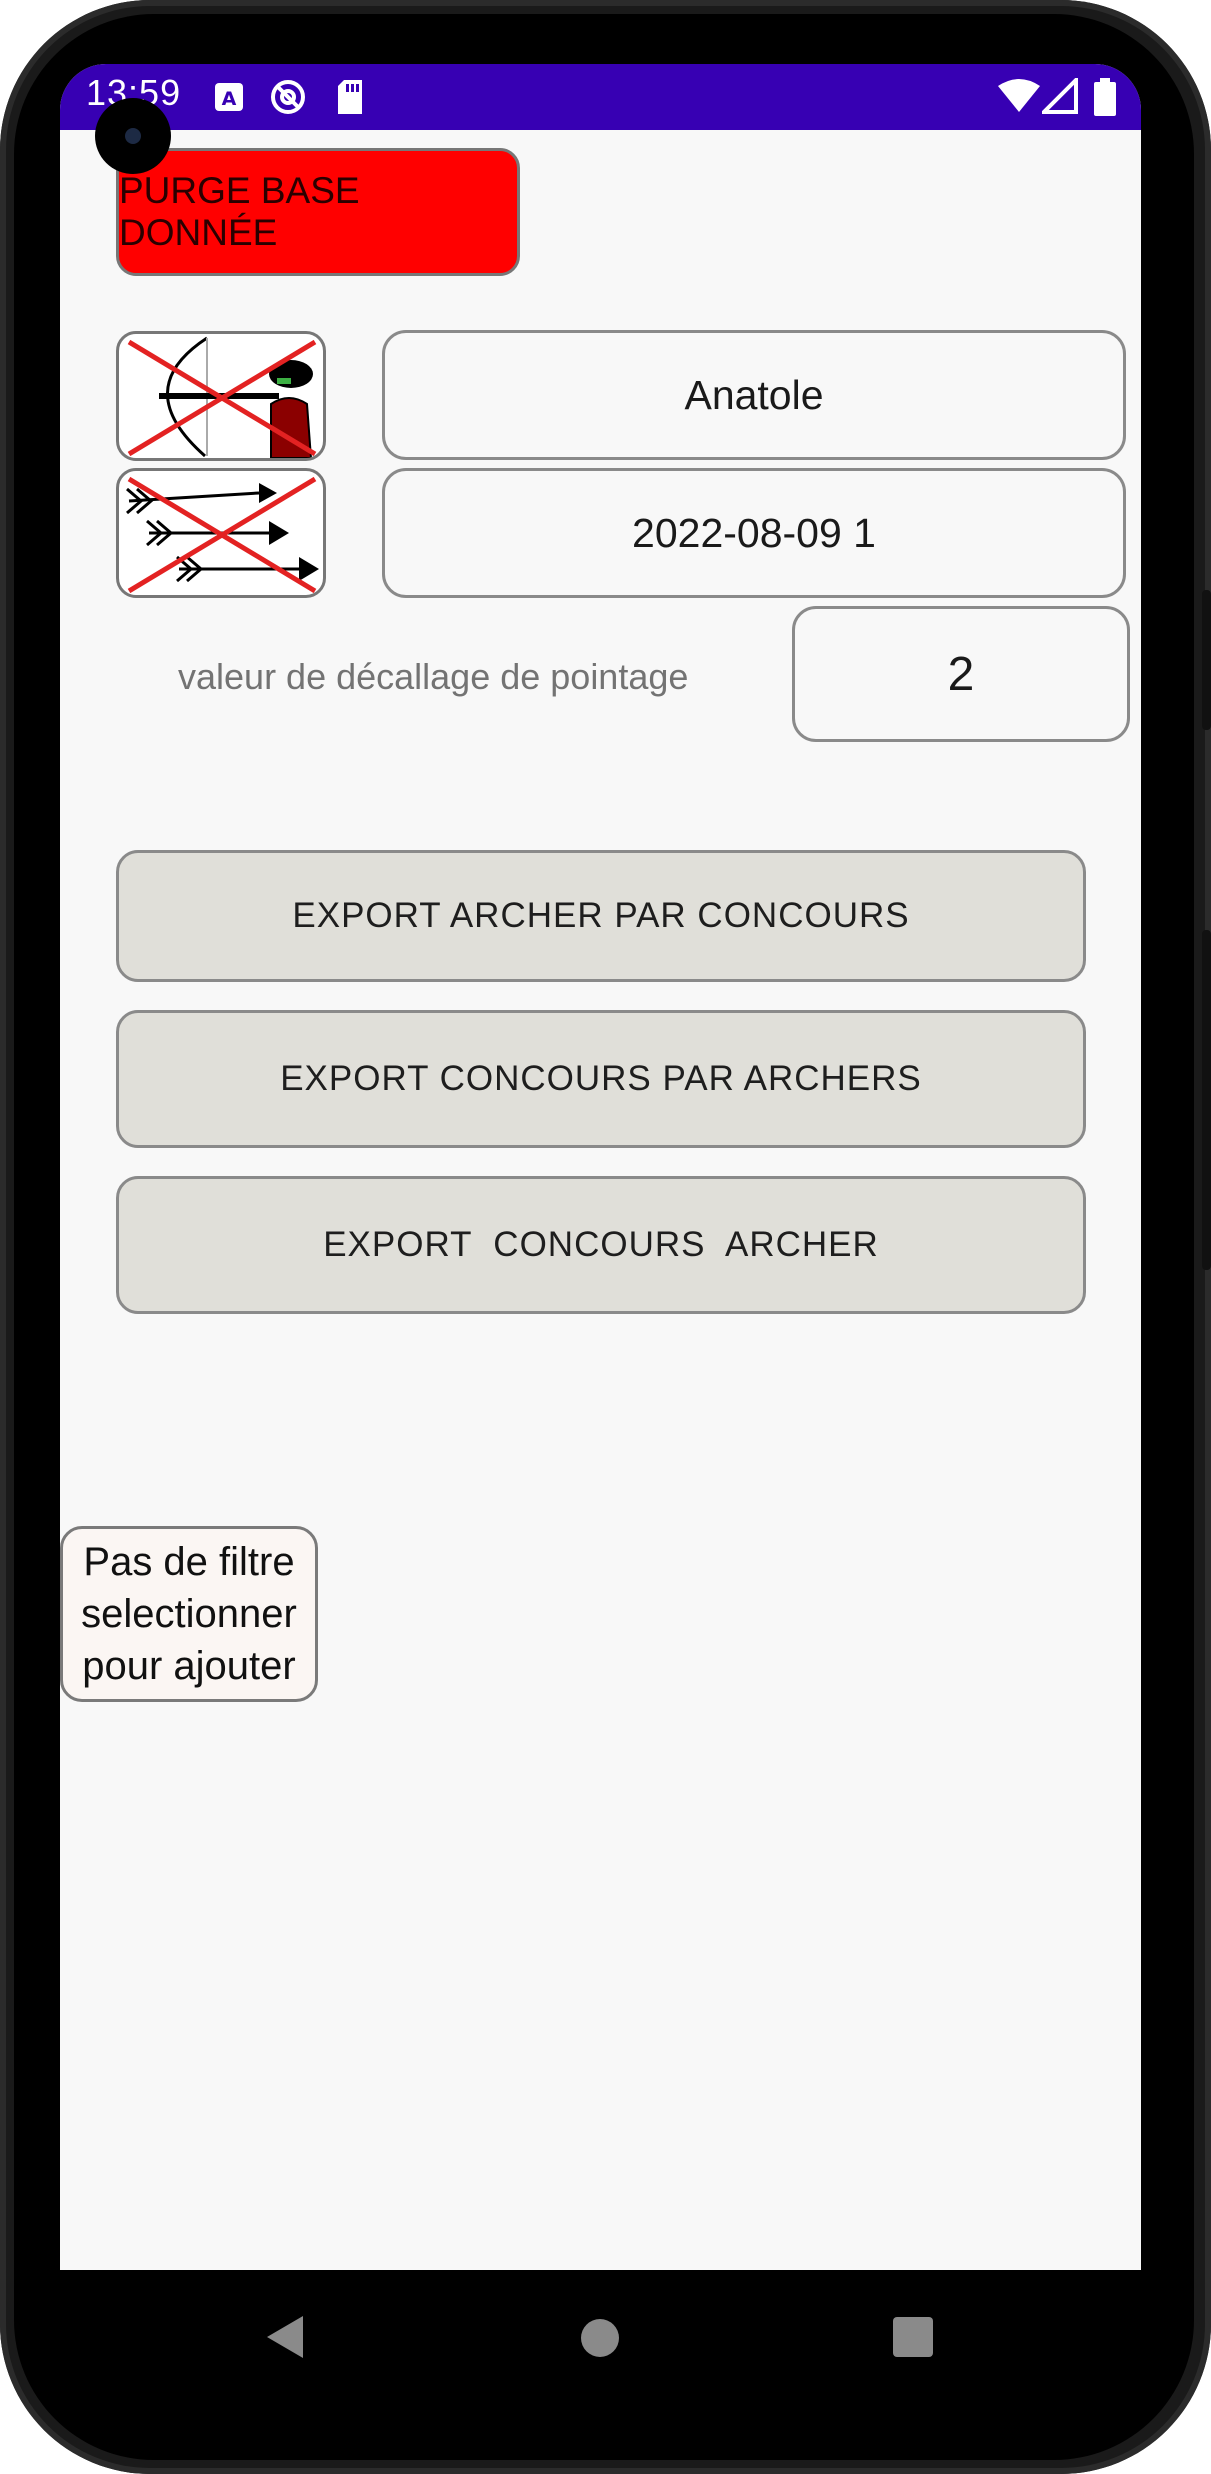  I want to click on signal-icon, so click(1058, 96).